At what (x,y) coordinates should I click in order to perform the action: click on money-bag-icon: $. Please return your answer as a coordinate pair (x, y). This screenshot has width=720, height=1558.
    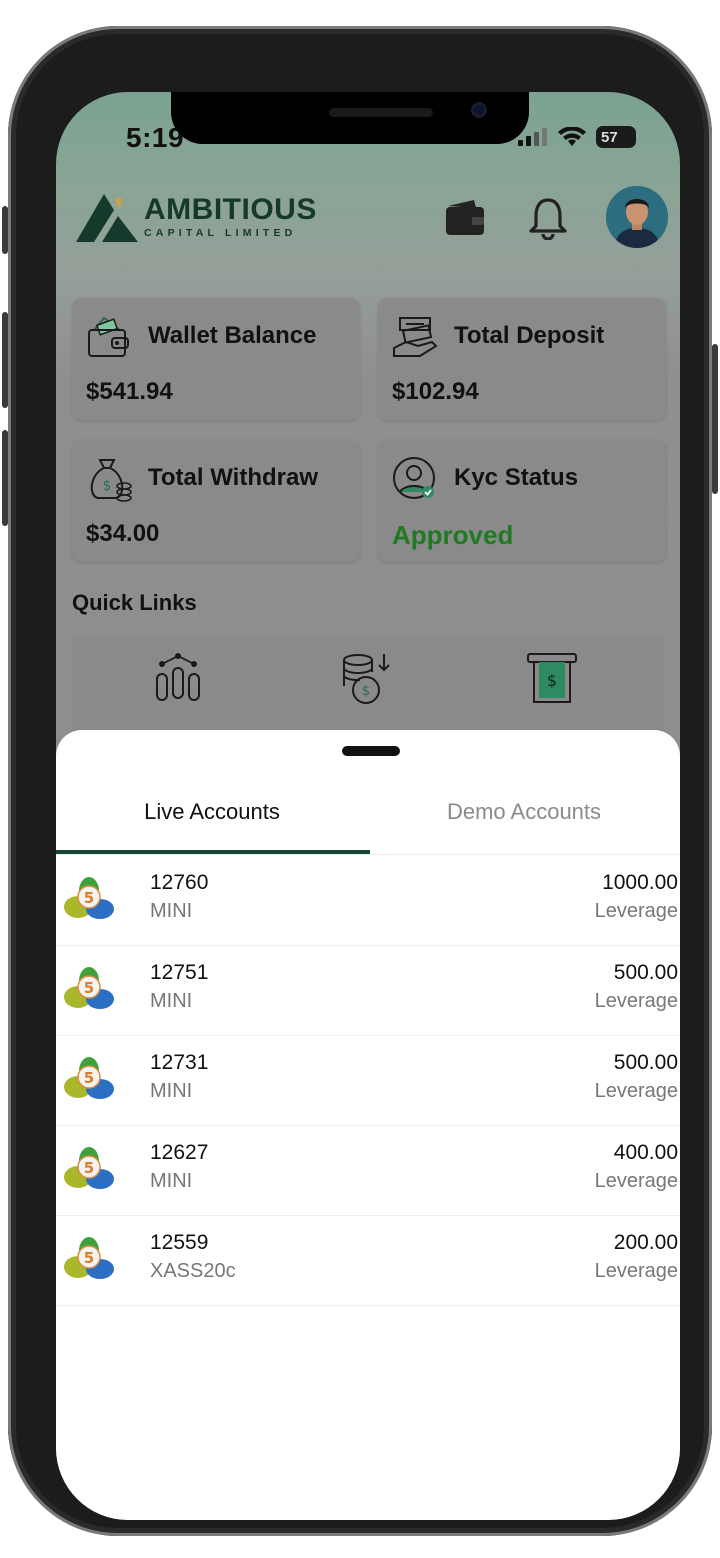
    Looking at the image, I should click on (111, 480).